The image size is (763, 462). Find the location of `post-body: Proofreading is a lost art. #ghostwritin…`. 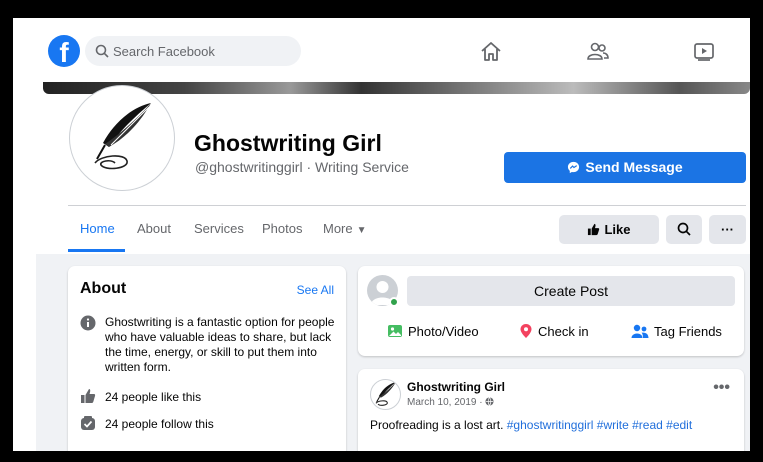

post-body: Proofreading is a lost art. #ghostwritin… is located at coordinates (531, 425).